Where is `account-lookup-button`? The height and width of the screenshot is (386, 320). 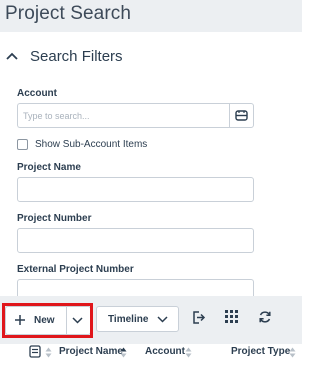
account-lookup-button is located at coordinates (241, 115).